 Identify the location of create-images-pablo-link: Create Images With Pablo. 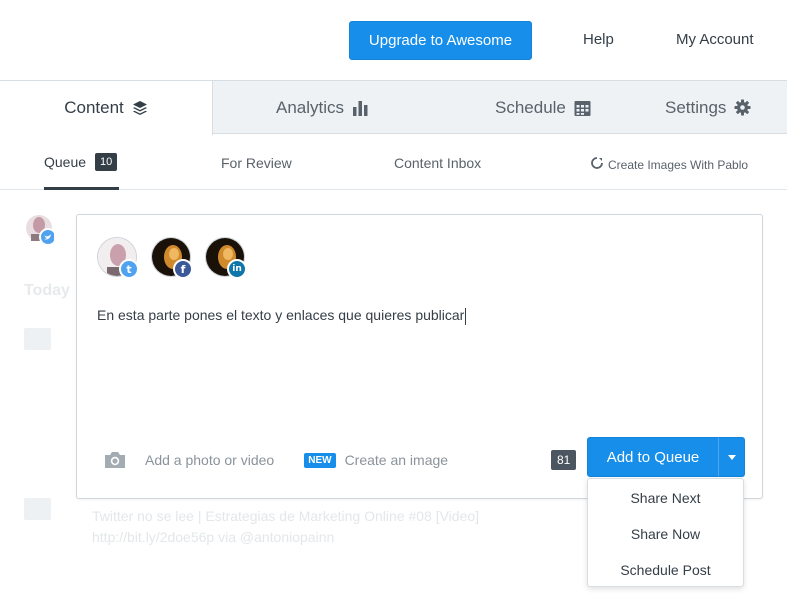
(669, 164).